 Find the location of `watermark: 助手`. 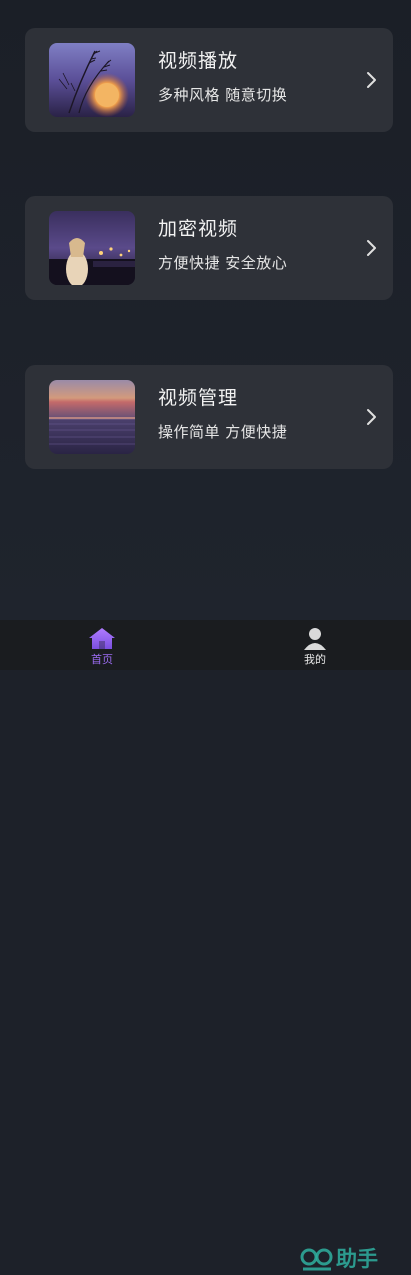

watermark: 助手 is located at coordinates (345, 1259).